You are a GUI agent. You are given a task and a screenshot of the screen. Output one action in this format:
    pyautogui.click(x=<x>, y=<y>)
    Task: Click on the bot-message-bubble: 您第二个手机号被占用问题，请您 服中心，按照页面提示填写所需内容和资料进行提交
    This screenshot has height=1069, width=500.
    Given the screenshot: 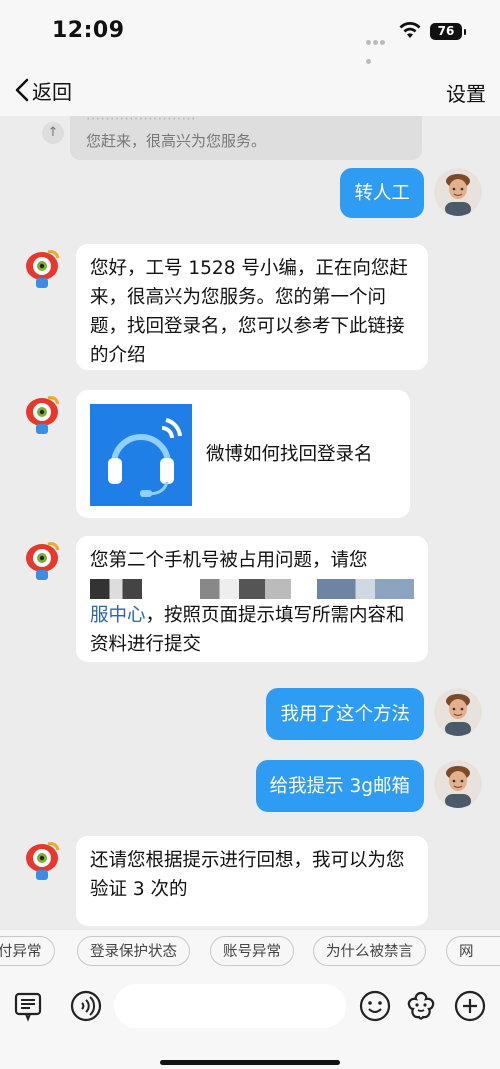 What is the action you would take?
    pyautogui.click(x=252, y=599)
    